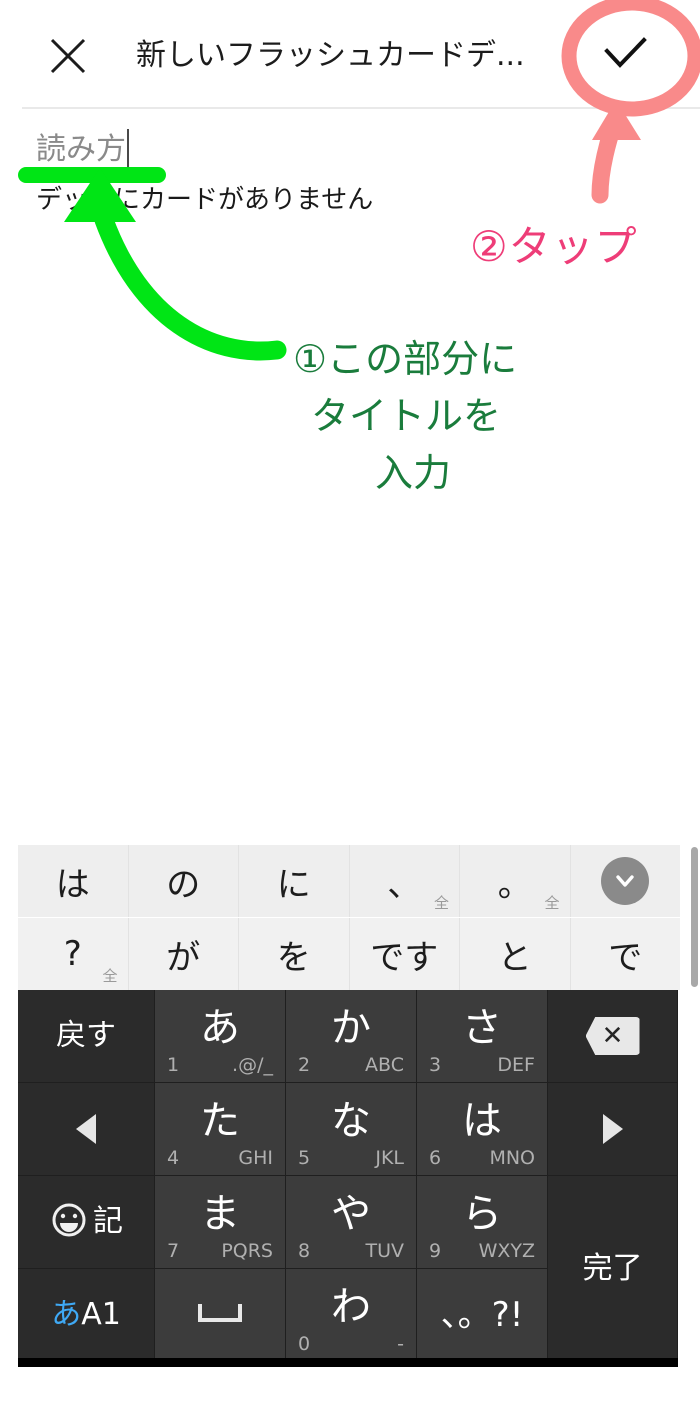  Describe the element at coordinates (293, 884) in the screenshot. I see `suggestion-label: に` at that location.